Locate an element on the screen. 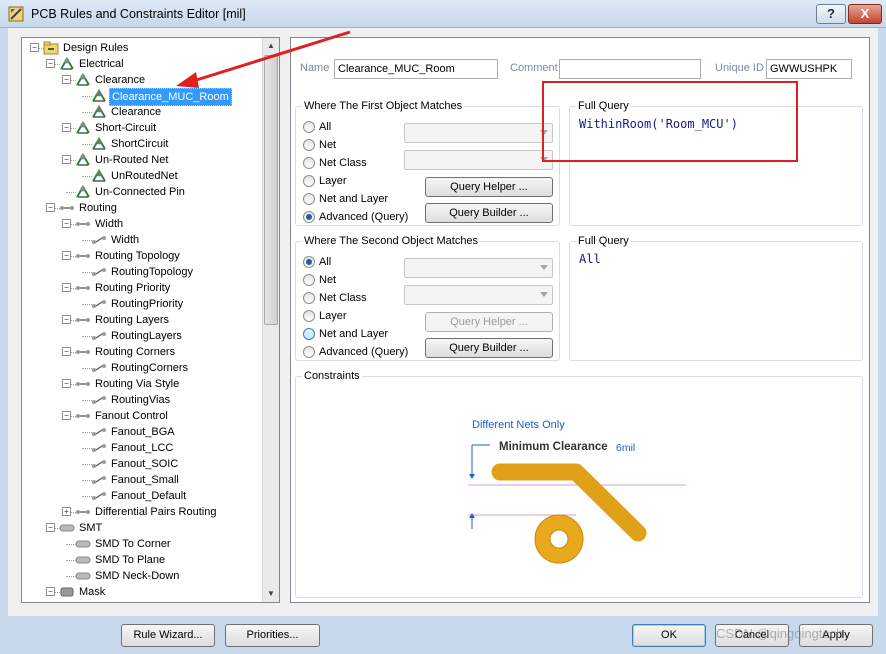 The image size is (886, 654). tree-node: − Routing Topology is located at coordinates (141, 256).